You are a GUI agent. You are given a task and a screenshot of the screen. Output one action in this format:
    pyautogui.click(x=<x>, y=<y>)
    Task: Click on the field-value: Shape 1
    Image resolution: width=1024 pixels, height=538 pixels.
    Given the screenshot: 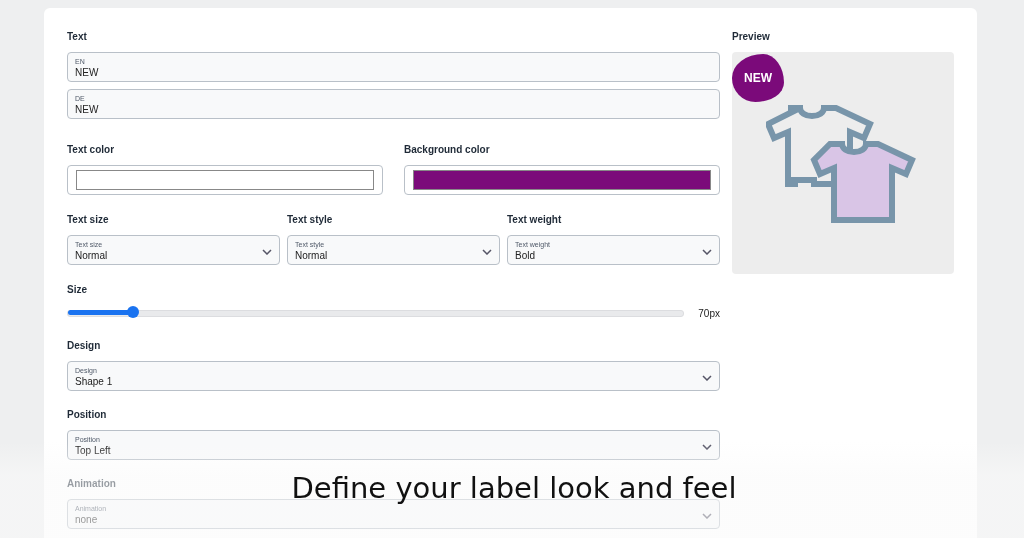 What is the action you would take?
    pyautogui.click(x=94, y=381)
    